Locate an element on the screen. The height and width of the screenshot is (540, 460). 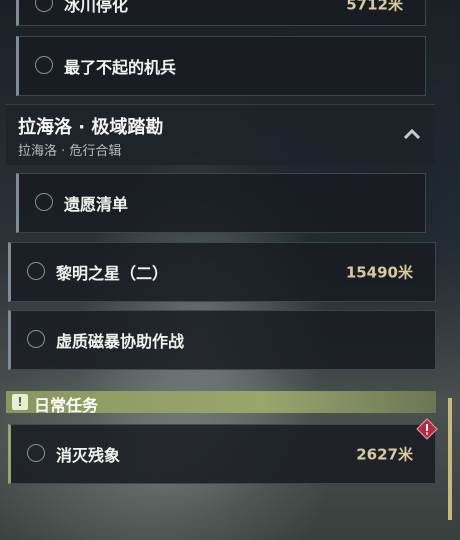
warning-diamond-icon is located at coordinates (427, 429).